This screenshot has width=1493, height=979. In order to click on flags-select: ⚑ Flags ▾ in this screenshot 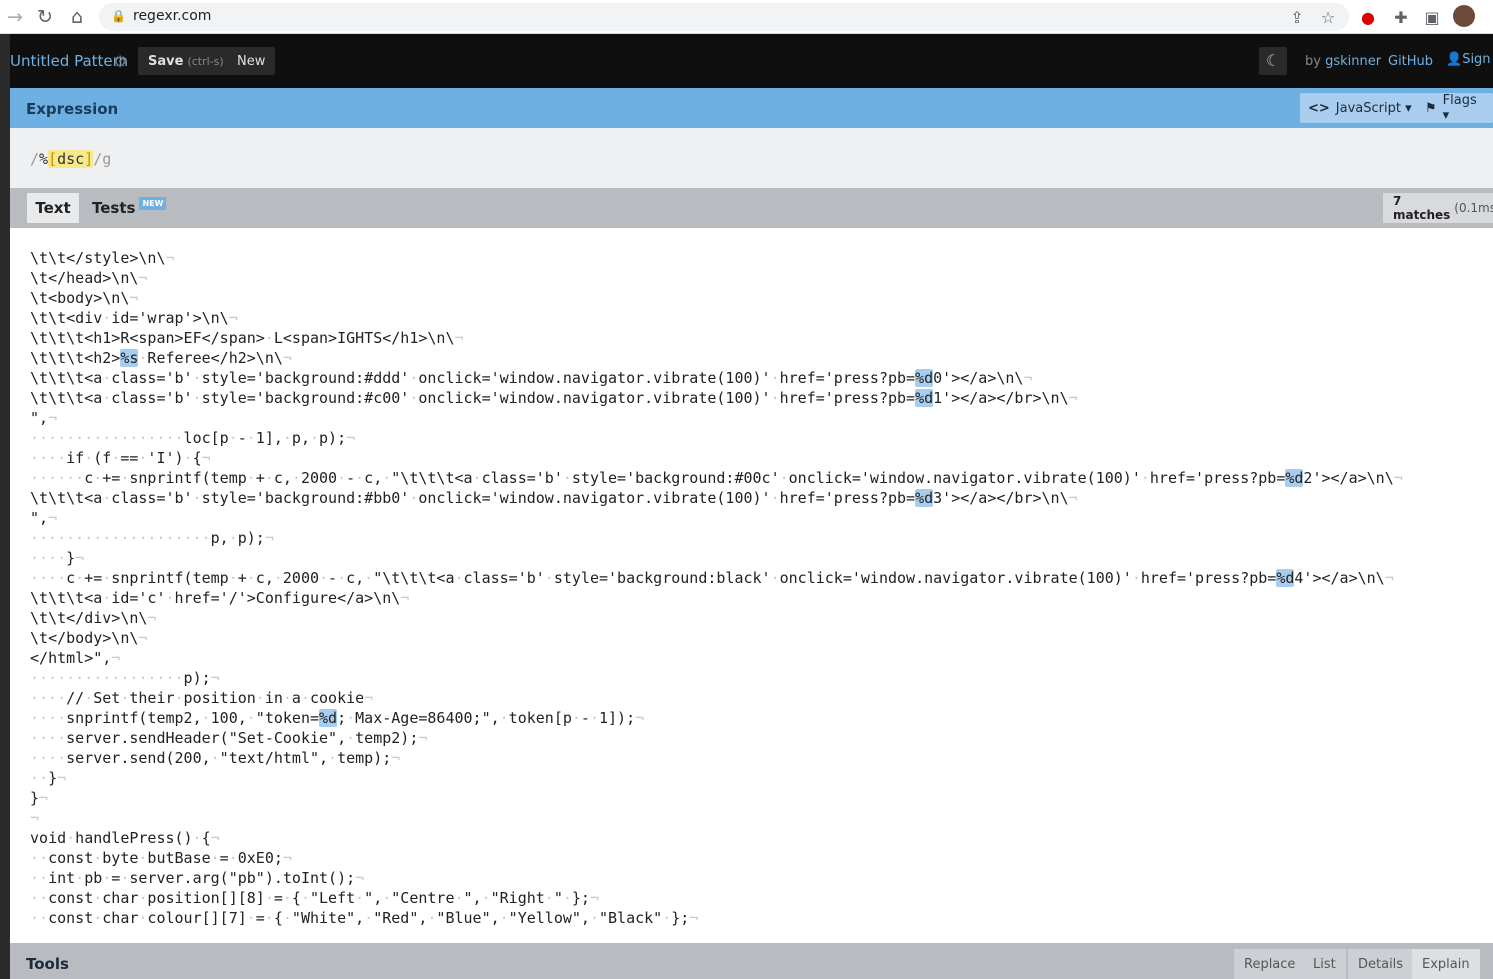, I will do `click(1455, 108)`.